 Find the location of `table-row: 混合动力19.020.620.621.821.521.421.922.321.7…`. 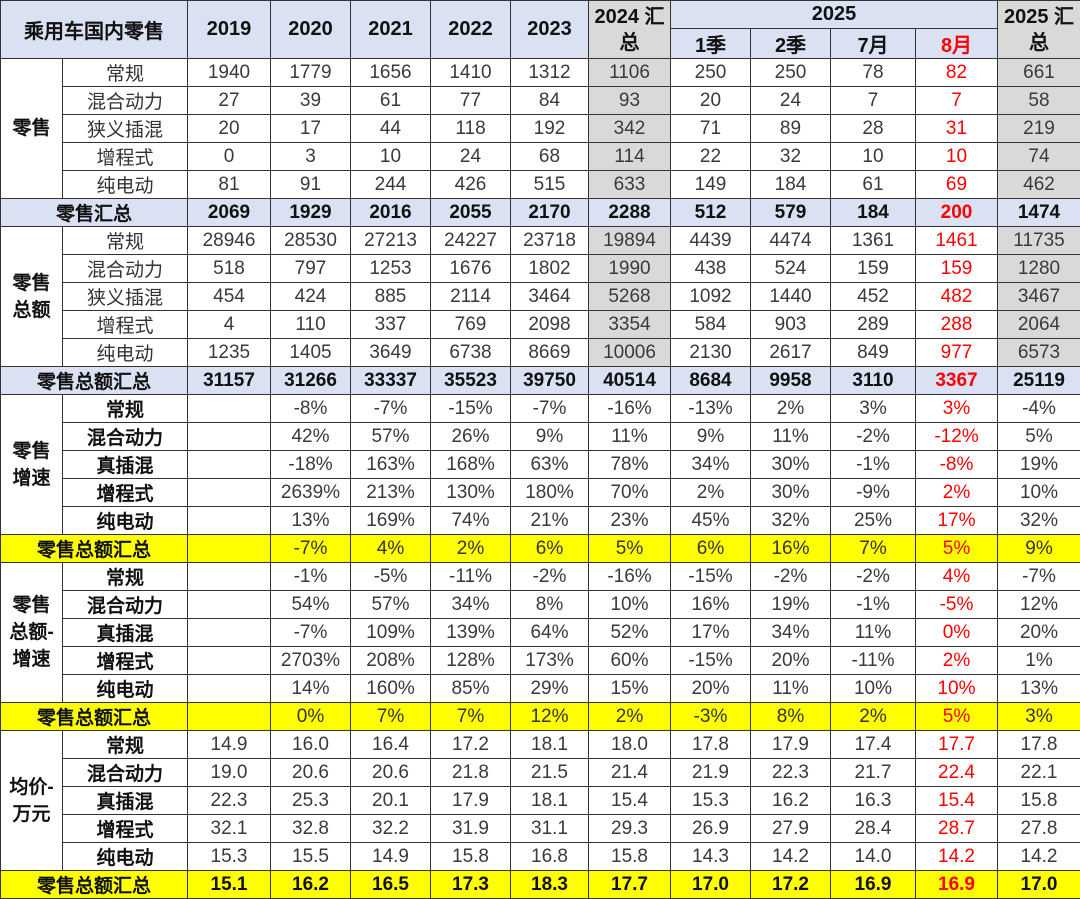

table-row: 混合动力19.020.620.621.821.521.421.922.321.7… is located at coordinates (540, 773).